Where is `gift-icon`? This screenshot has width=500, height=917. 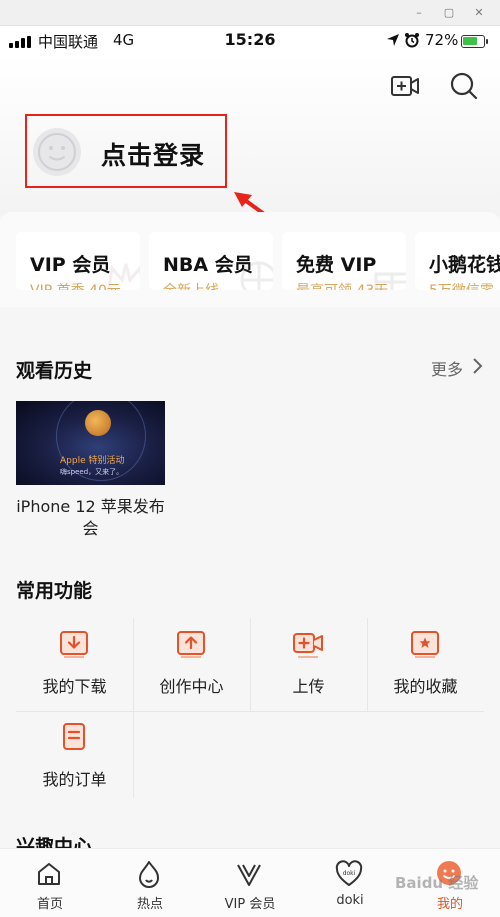
gift-icon is located at coordinates (390, 281).